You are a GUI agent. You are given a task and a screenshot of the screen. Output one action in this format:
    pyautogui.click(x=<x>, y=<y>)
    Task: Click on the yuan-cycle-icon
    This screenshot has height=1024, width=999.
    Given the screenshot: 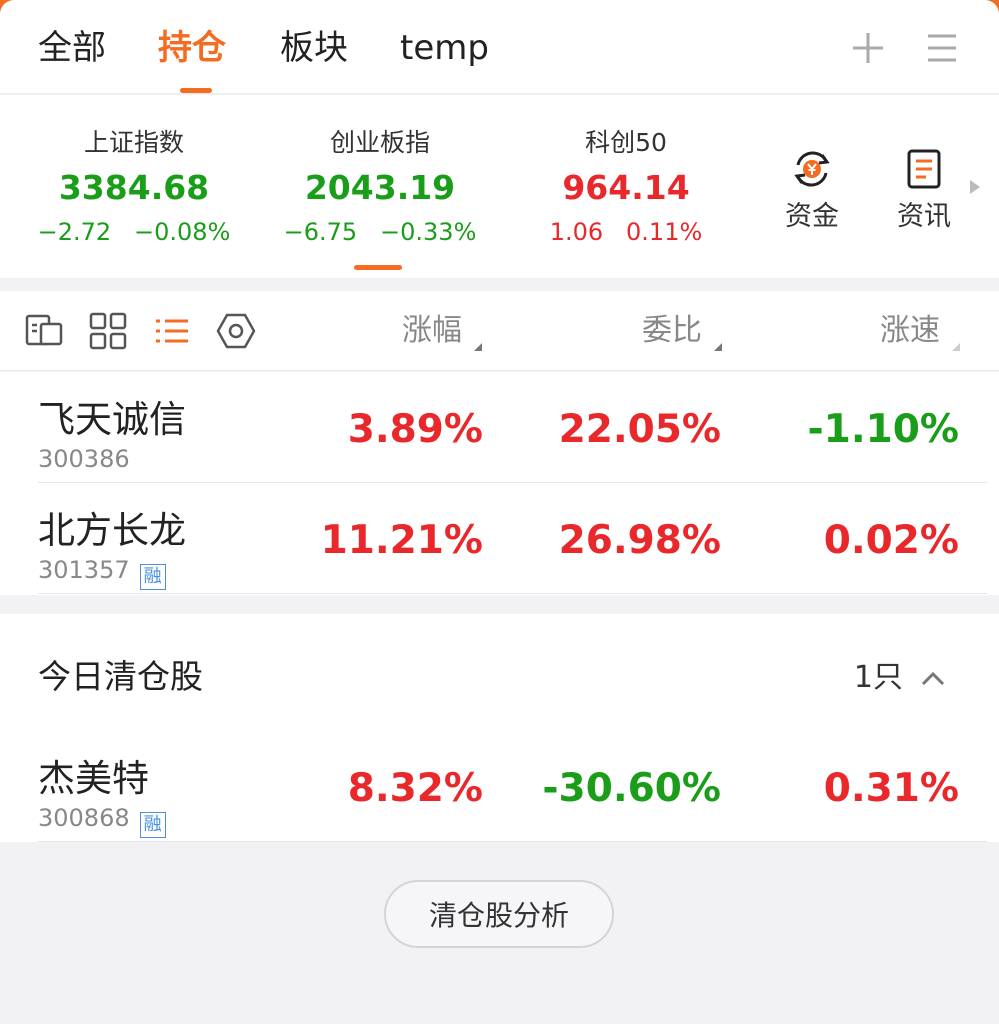 What is the action you would take?
    pyautogui.click(x=812, y=169)
    